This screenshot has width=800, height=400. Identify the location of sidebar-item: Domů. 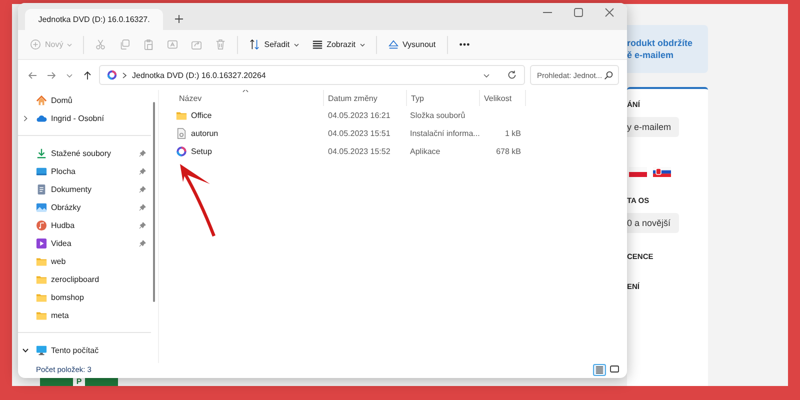
(84, 100).